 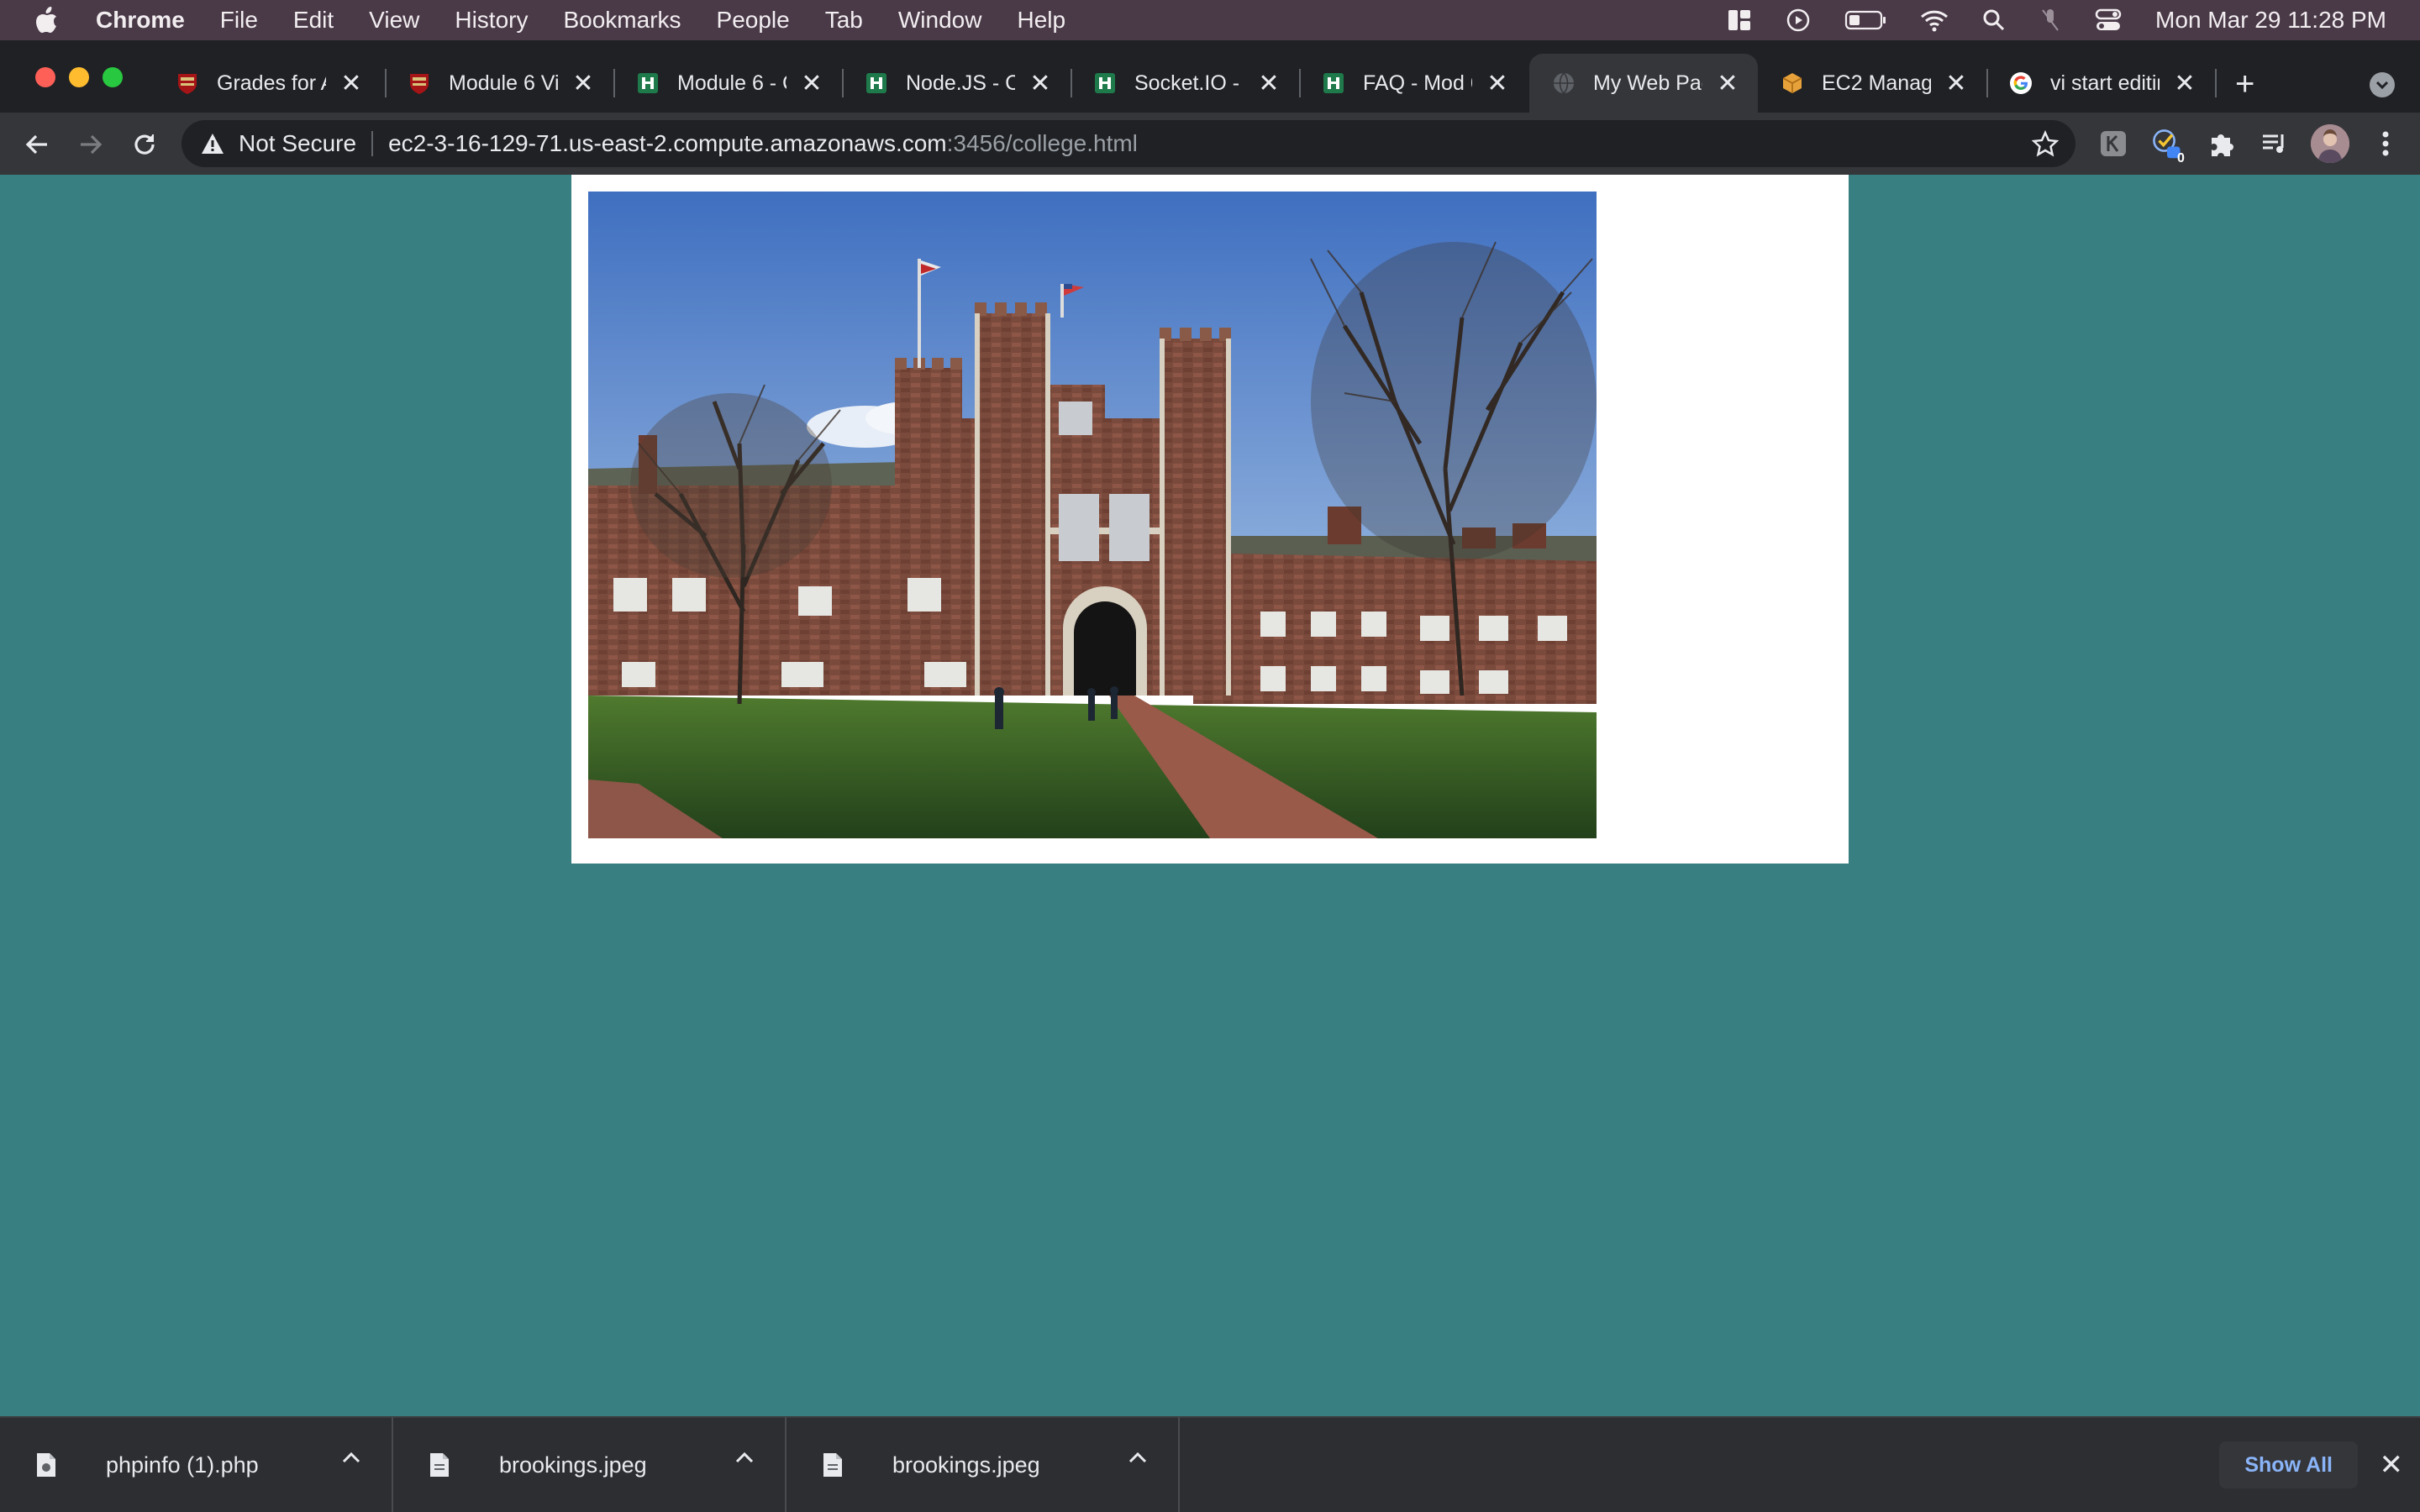 I want to click on tab-title: My Web Pag, so click(x=1648, y=83).